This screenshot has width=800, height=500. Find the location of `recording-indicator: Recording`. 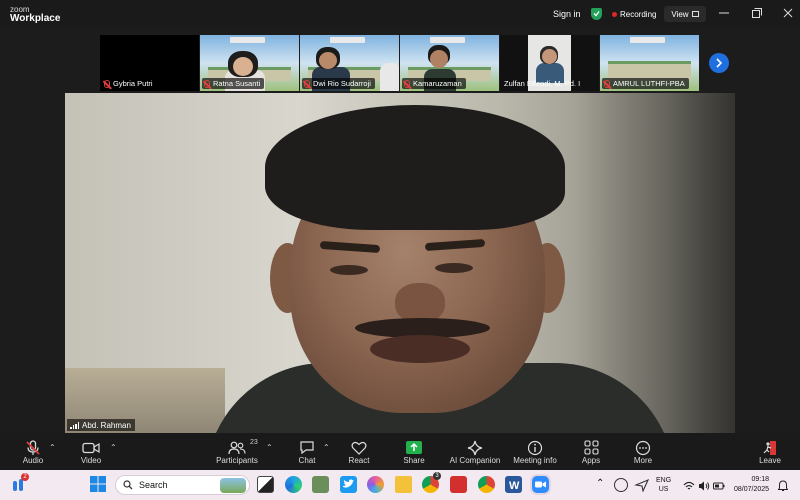

recording-indicator: Recording is located at coordinates (634, 14).